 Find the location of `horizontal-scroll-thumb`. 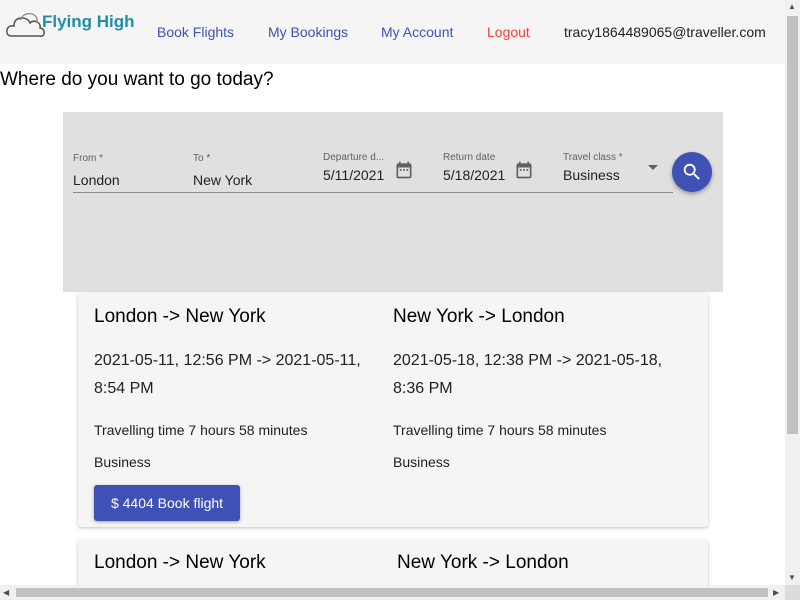

horizontal-scroll-thumb is located at coordinates (392, 592).